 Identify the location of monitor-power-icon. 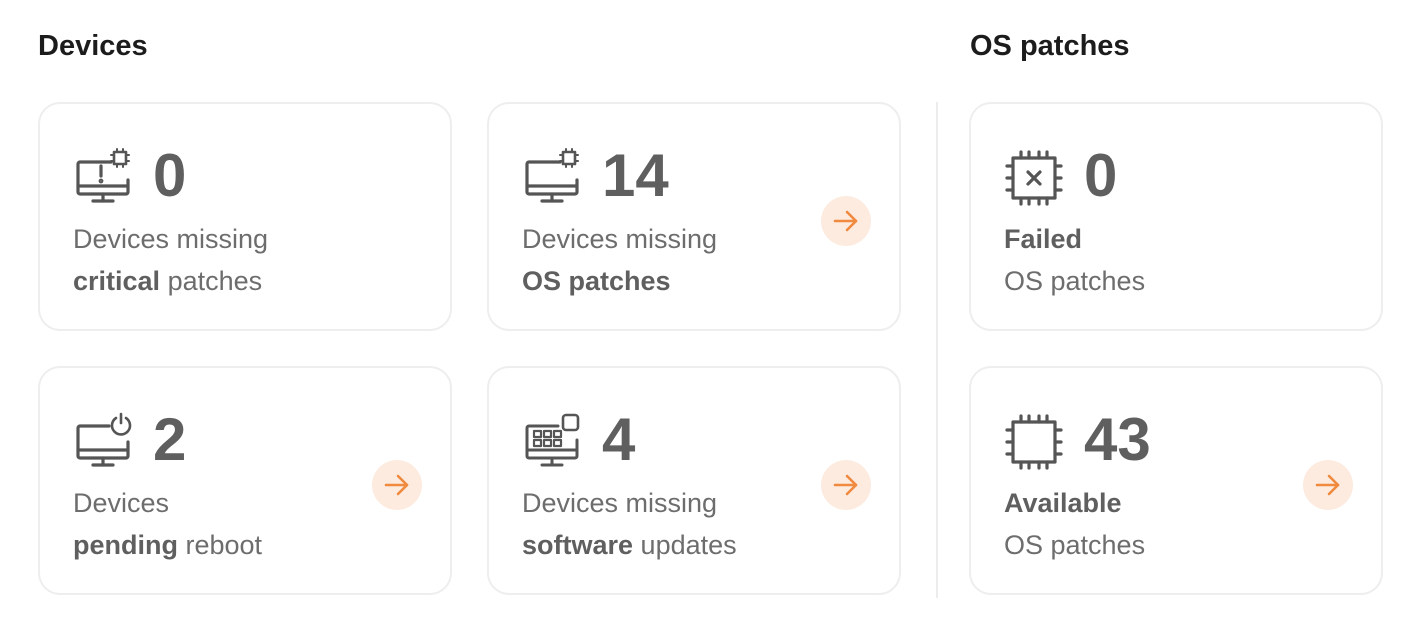
(104, 442).